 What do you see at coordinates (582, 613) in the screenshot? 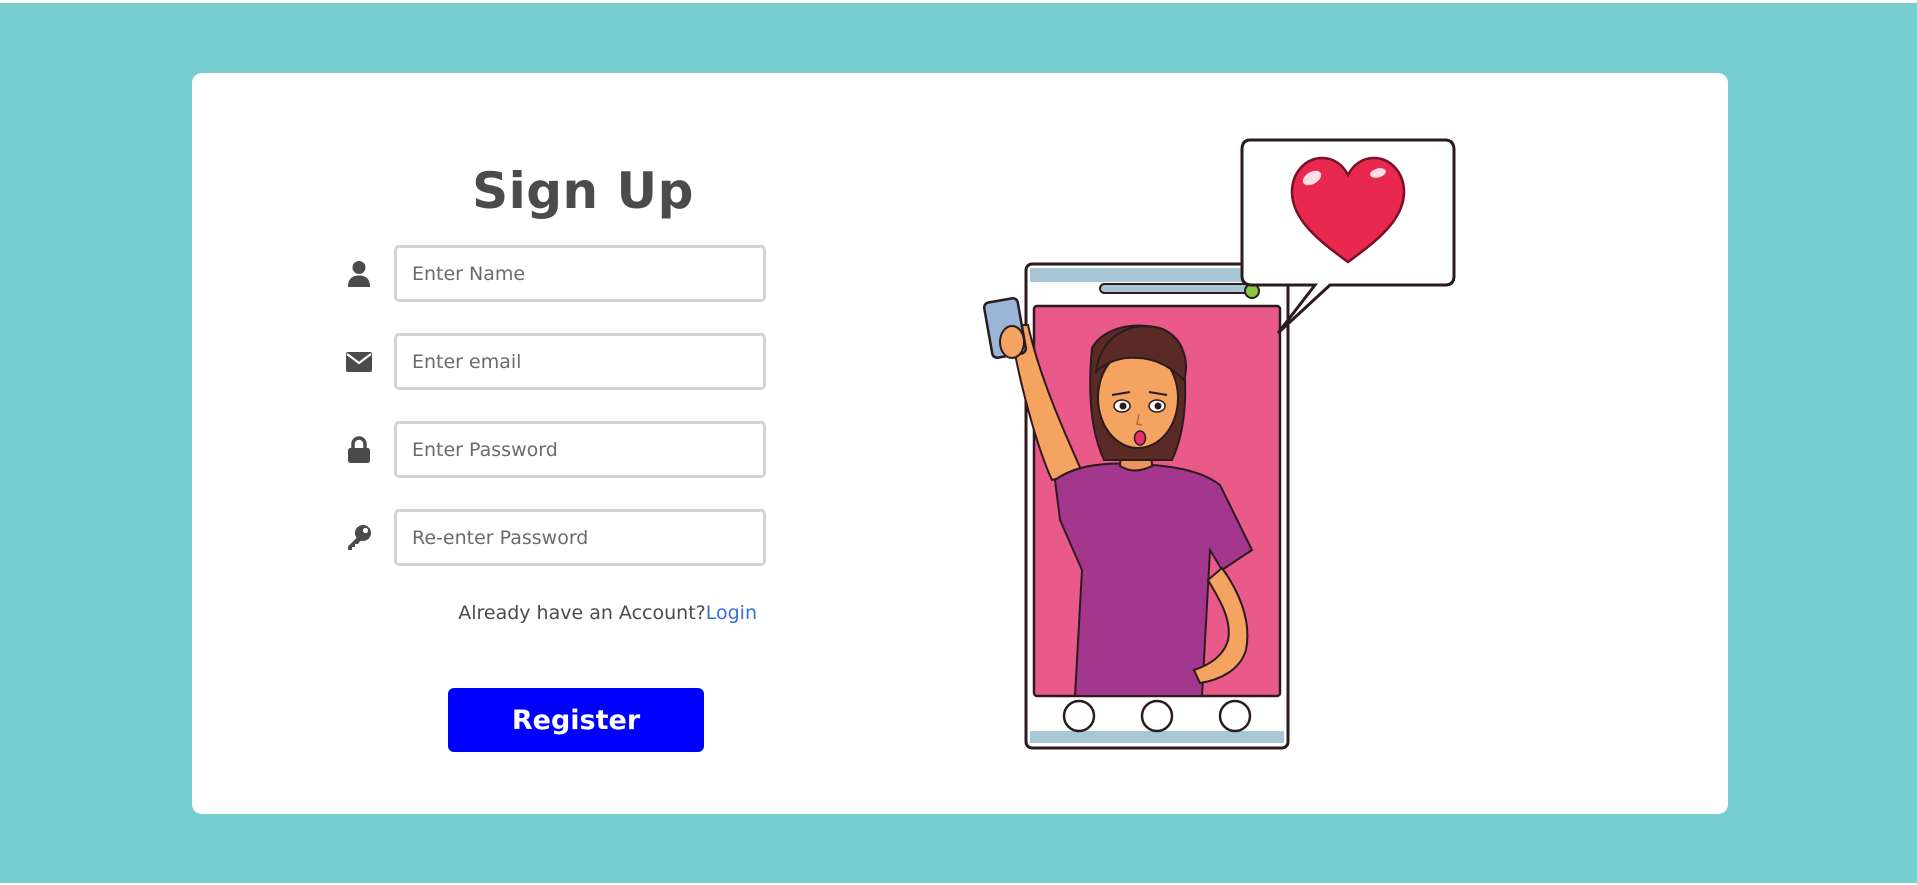
I see `account-prompt-text: Already have an Account?` at bounding box center [582, 613].